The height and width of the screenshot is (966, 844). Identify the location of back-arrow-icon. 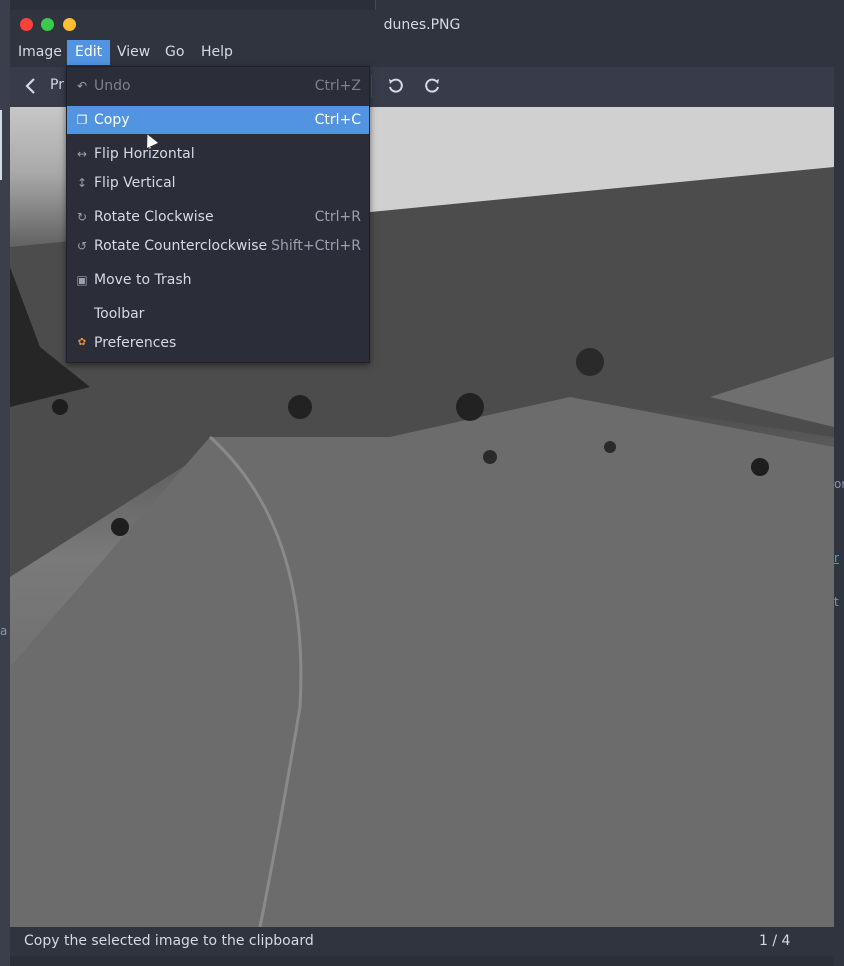
(31, 88).